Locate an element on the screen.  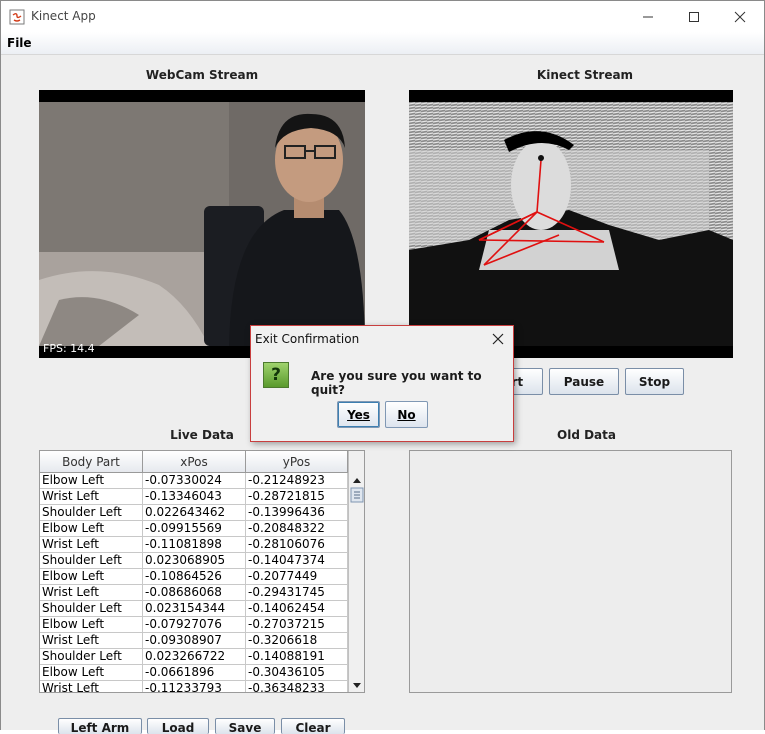
cell-ypos: -0.30436105 is located at coordinates (297, 673).